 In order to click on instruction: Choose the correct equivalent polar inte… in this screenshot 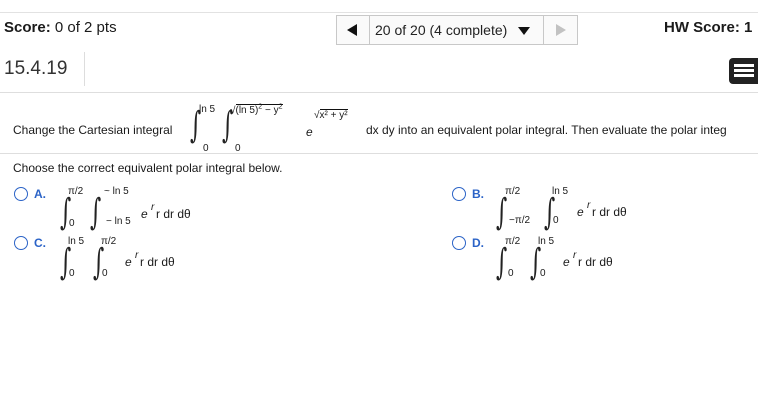, I will do `click(148, 168)`.